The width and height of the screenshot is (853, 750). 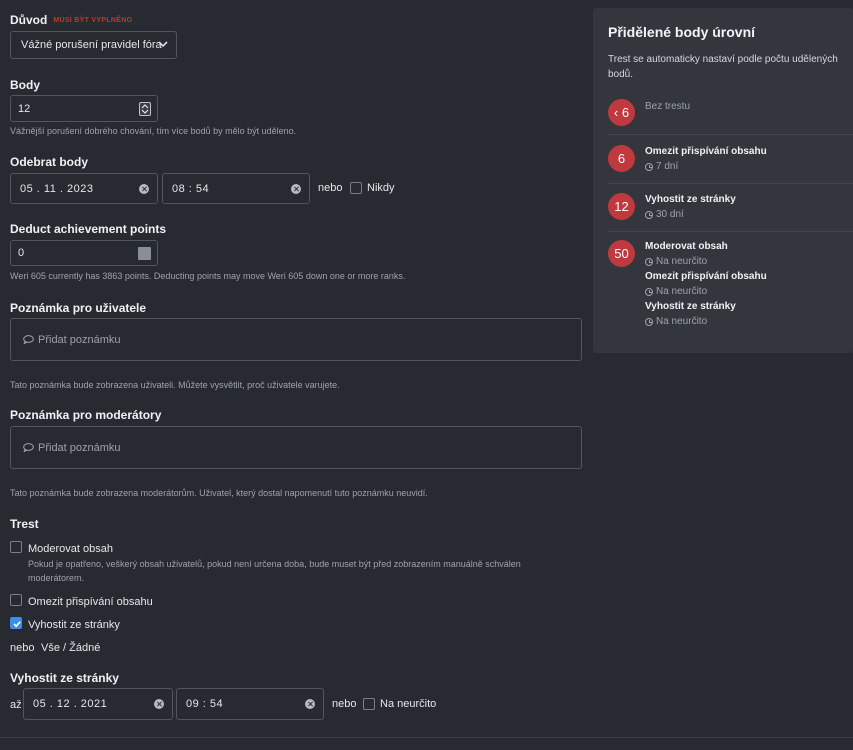 I want to click on never-checkbox, so click(x=356, y=188).